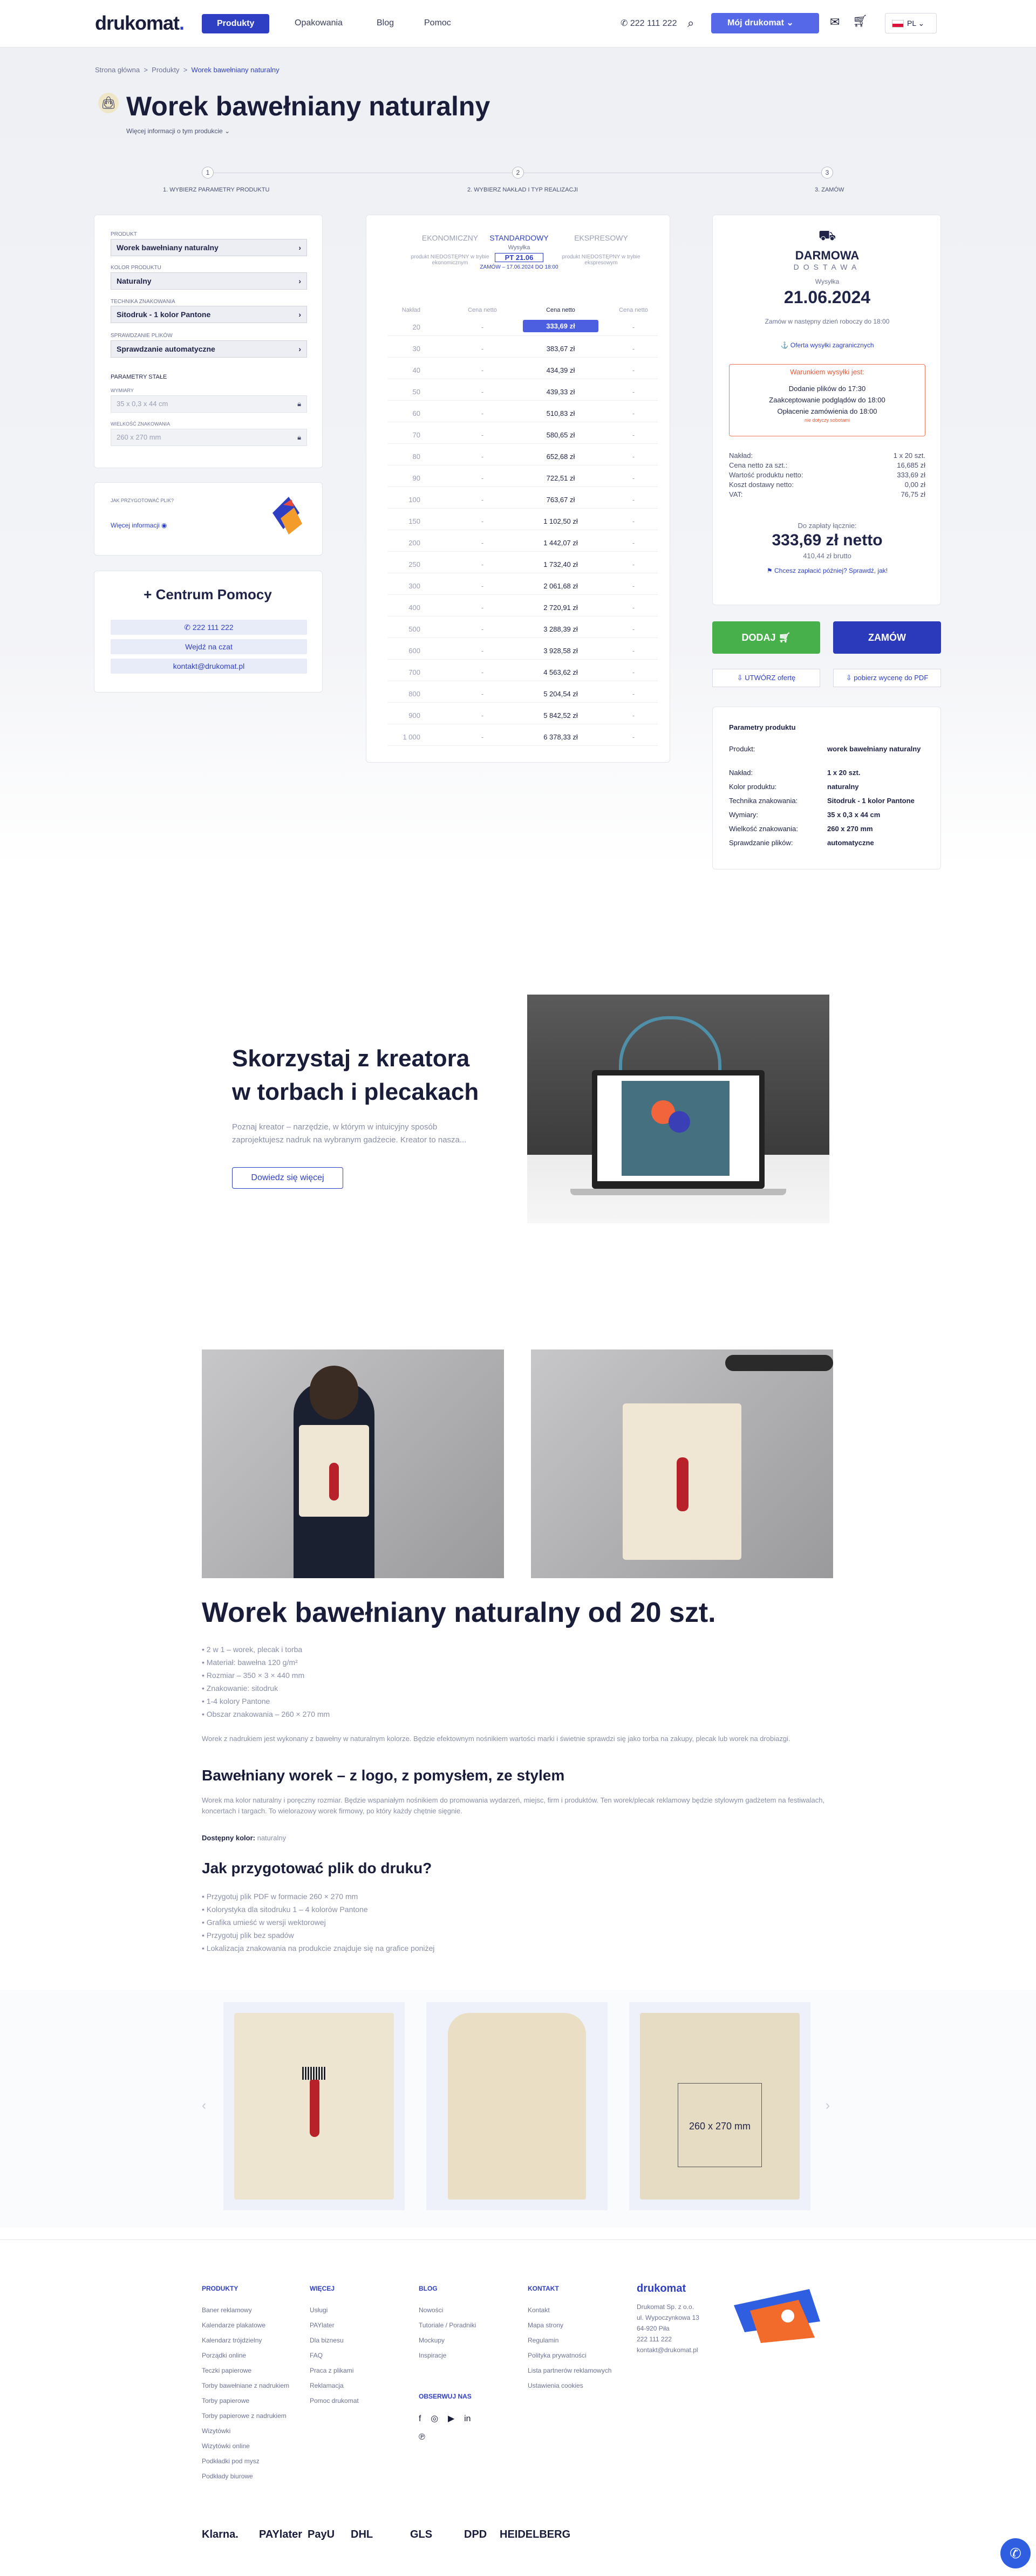  Describe the element at coordinates (523, 672) in the screenshot. I see `table-row: 700 - 4 563,62 zł -` at that location.